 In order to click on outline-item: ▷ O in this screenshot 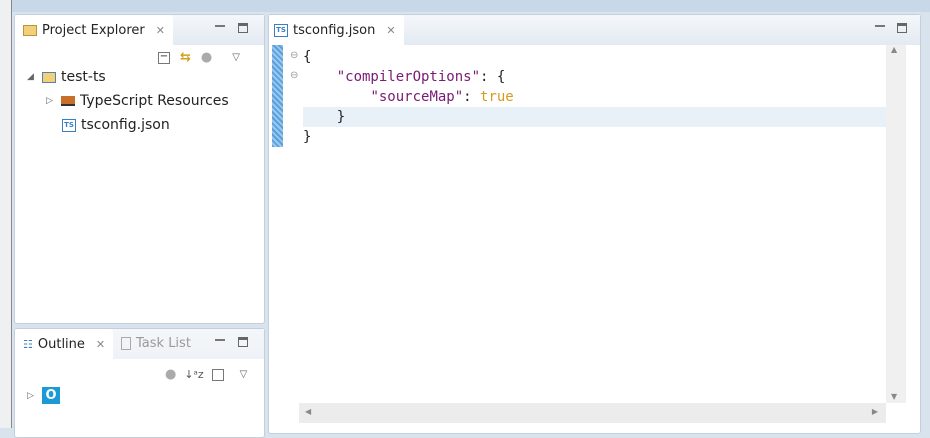, I will do `click(43, 395)`.